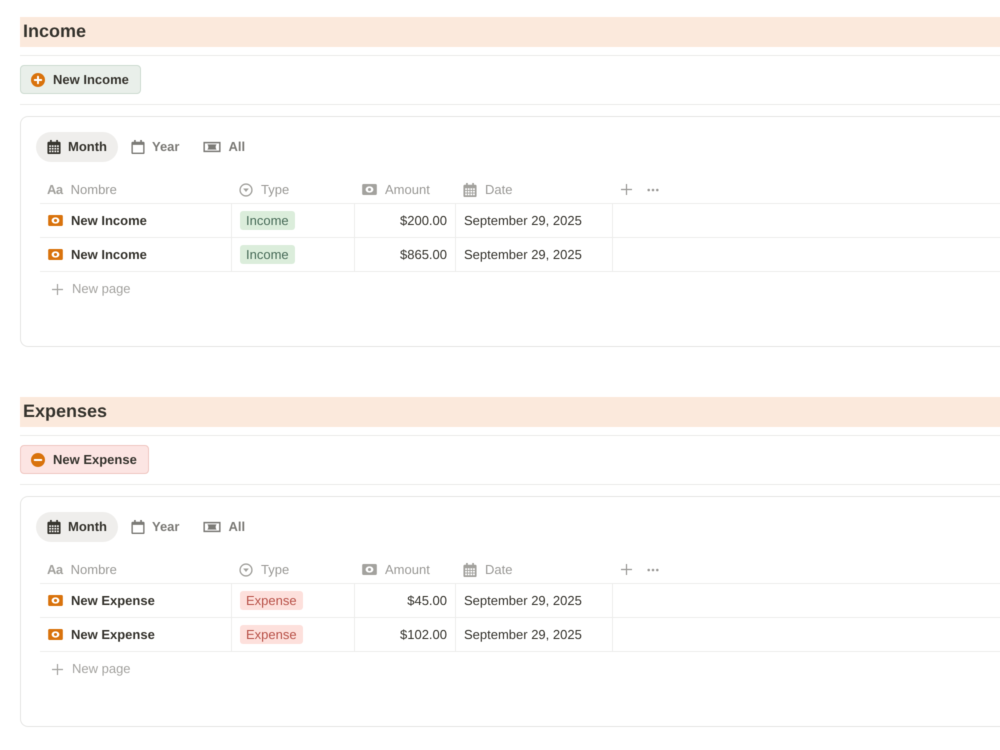 This screenshot has height=750, width=1000. What do you see at coordinates (65, 412) in the screenshot?
I see `section-heading: Expenses` at bounding box center [65, 412].